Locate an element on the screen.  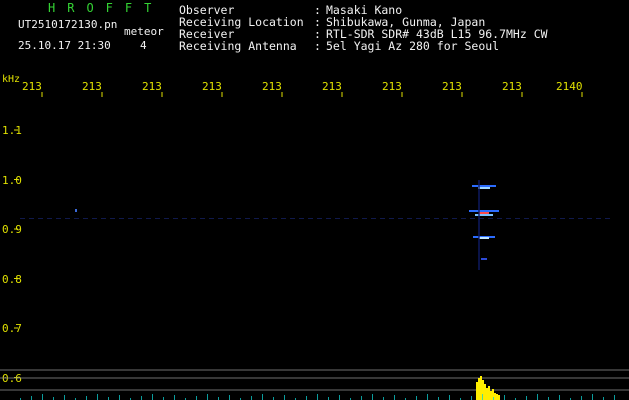
noise-spot is located at coordinates (76, 210).